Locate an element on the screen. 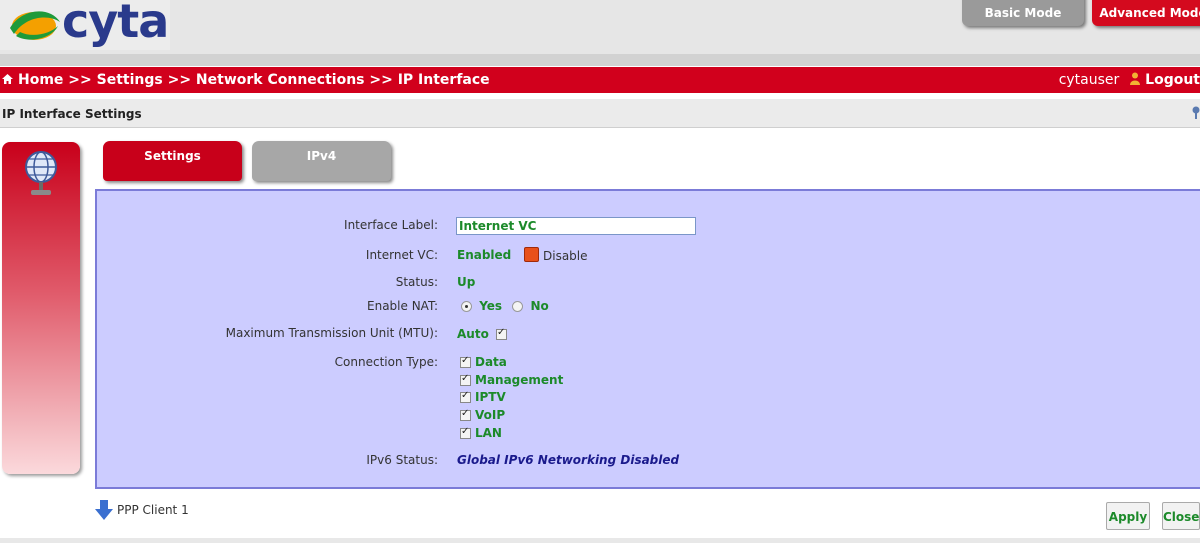 This screenshot has height=543, width=1200. conn-lan-label: LAN is located at coordinates (488, 433).